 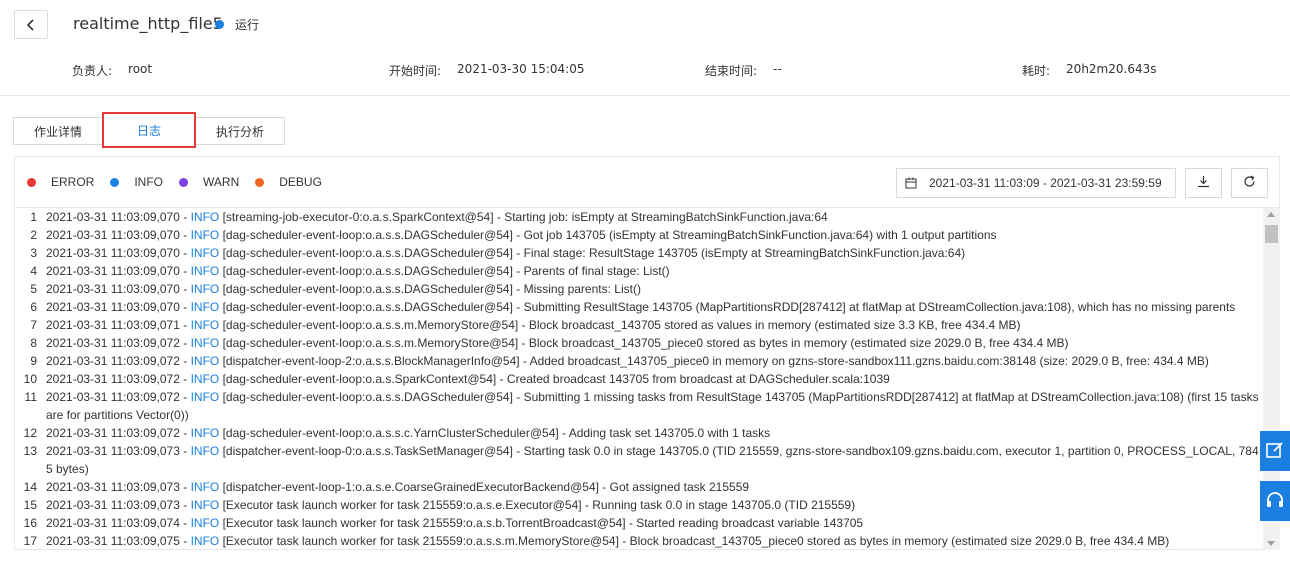 What do you see at coordinates (415, 71) in the screenshot?
I see `start-time-label: 开始时间:` at bounding box center [415, 71].